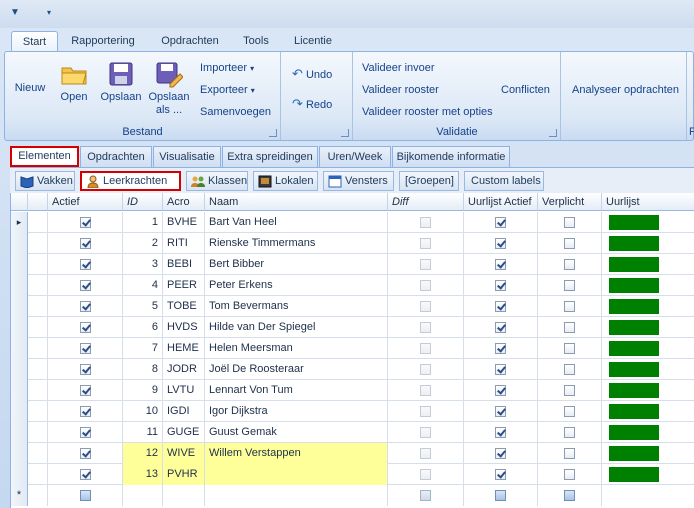 The height and width of the screenshot is (508, 694). I want to click on tab-vakken: Vakken, so click(45, 181).